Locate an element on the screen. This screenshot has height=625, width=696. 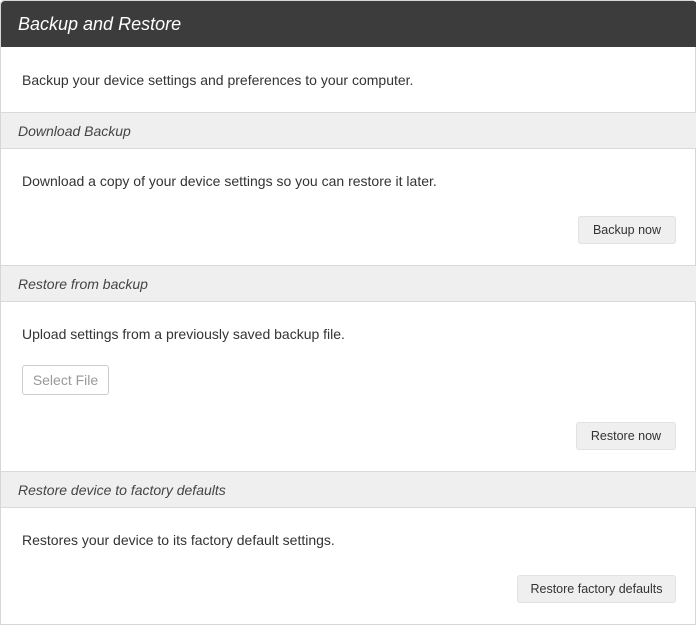
restore-now-button: Restore now is located at coordinates (626, 436).